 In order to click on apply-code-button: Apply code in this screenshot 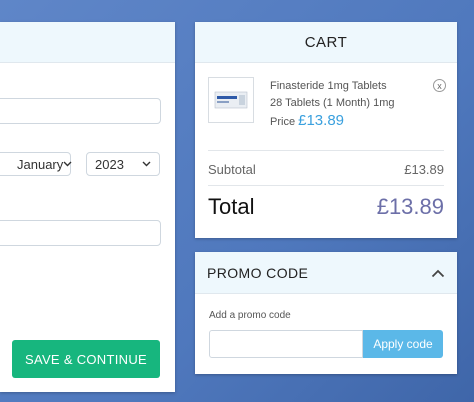, I will do `click(403, 344)`.